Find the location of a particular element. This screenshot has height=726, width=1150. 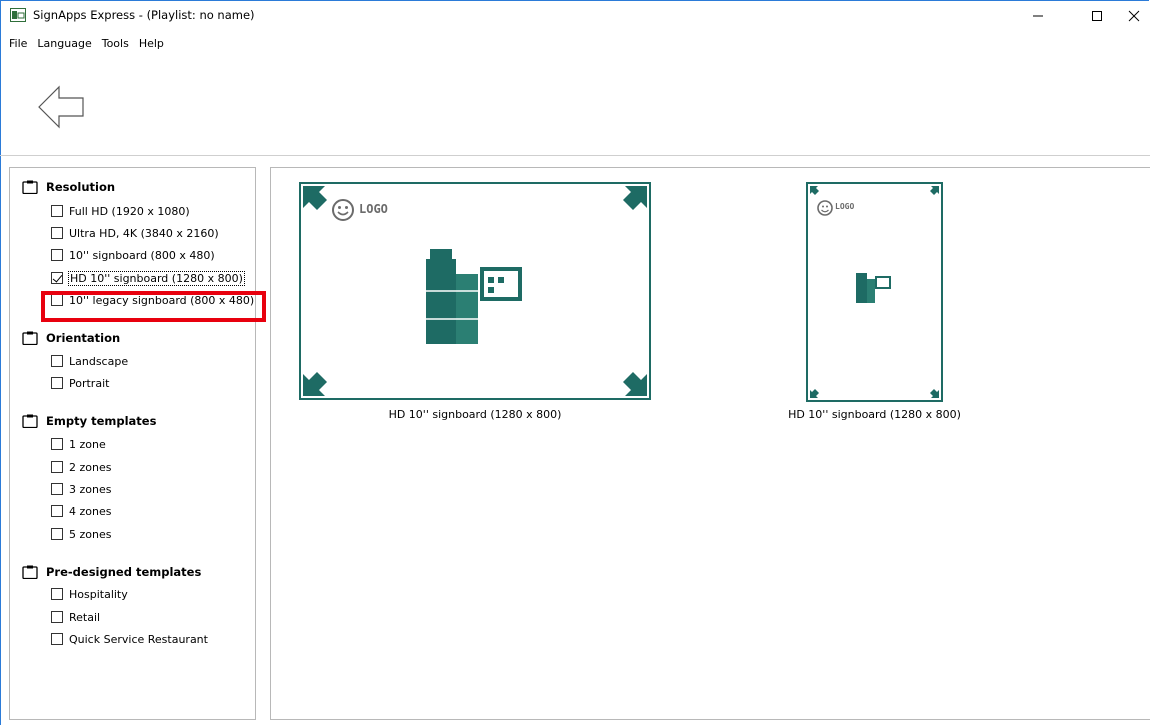

group-predesigned-templates: Pre-designed templates is located at coordinates (111, 572).